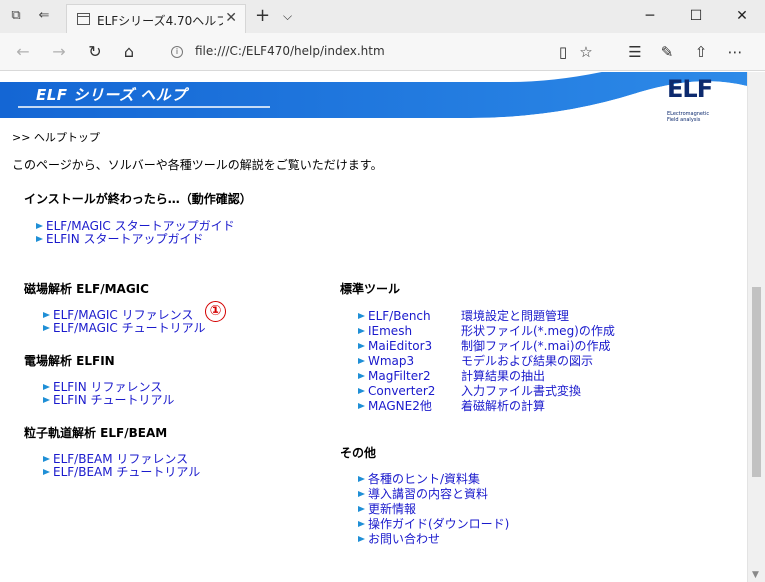 This screenshot has height=582, width=765. I want to click on favorites-hub-icon: ☰, so click(635, 52).